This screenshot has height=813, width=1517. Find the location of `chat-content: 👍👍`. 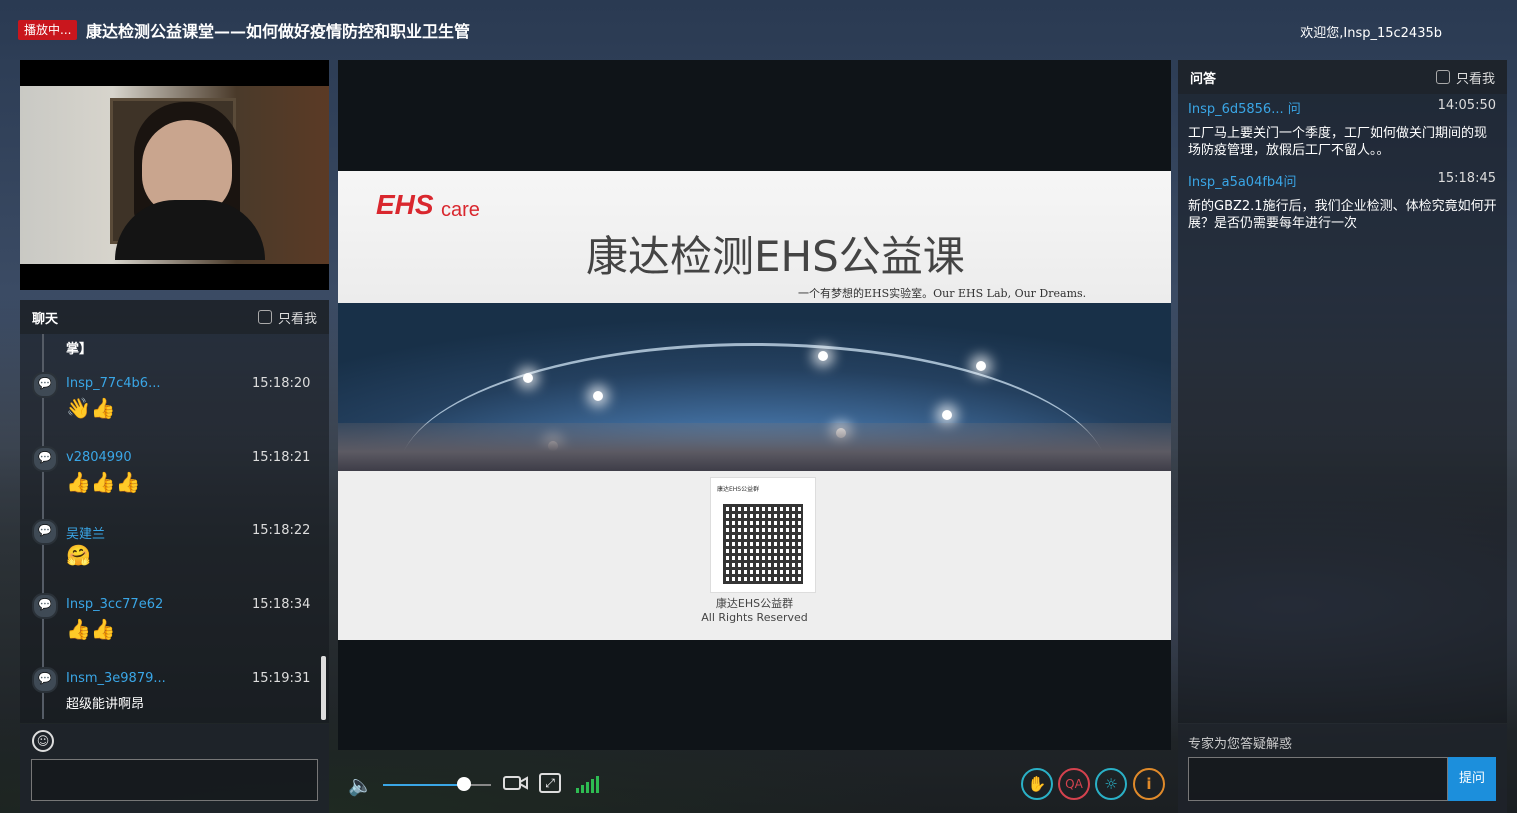

chat-content: 👍👍 is located at coordinates (91, 629).